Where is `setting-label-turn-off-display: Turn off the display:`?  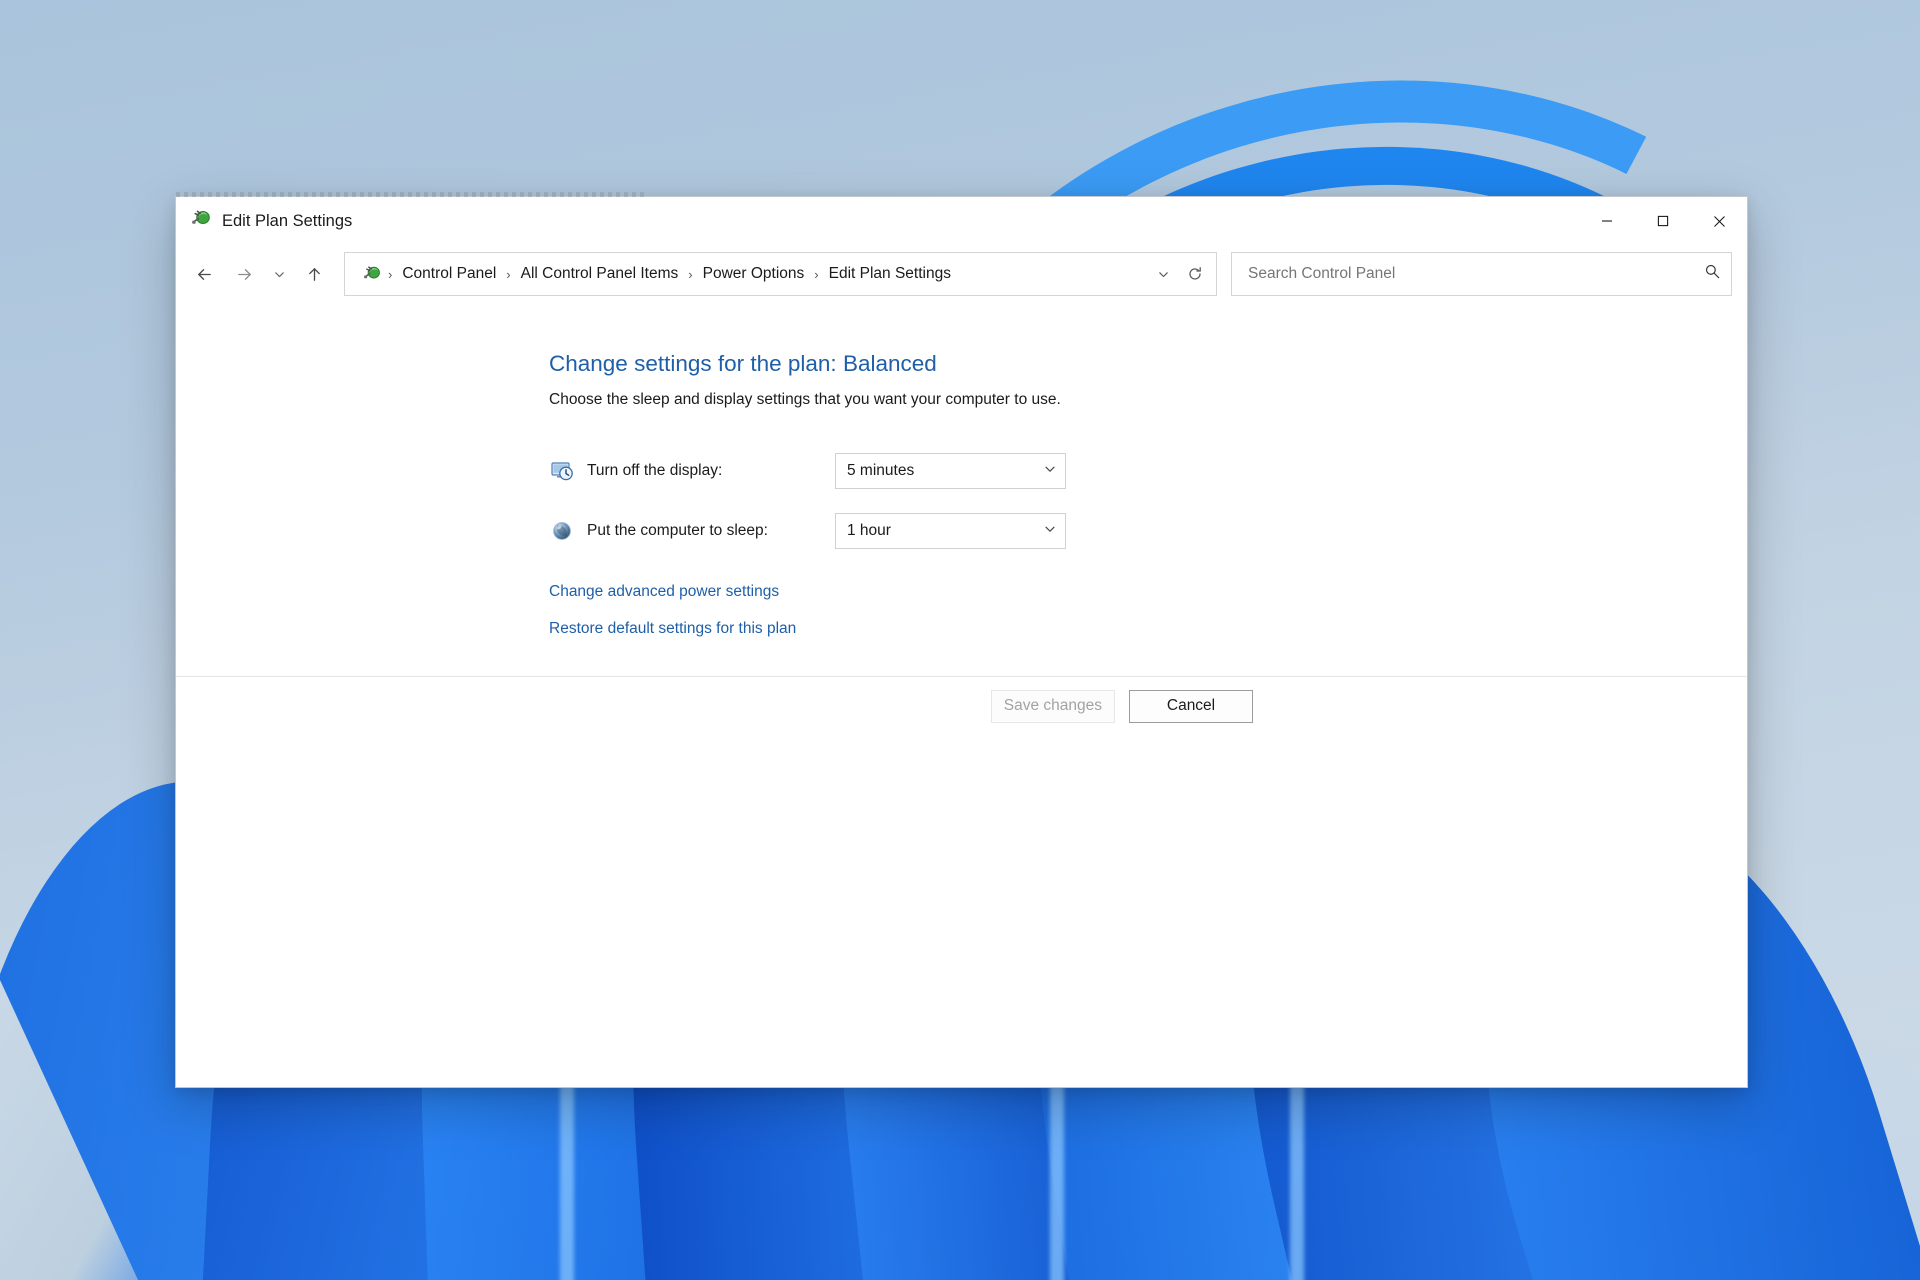
setting-label-turn-off-display: Turn off the display: is located at coordinates (655, 470).